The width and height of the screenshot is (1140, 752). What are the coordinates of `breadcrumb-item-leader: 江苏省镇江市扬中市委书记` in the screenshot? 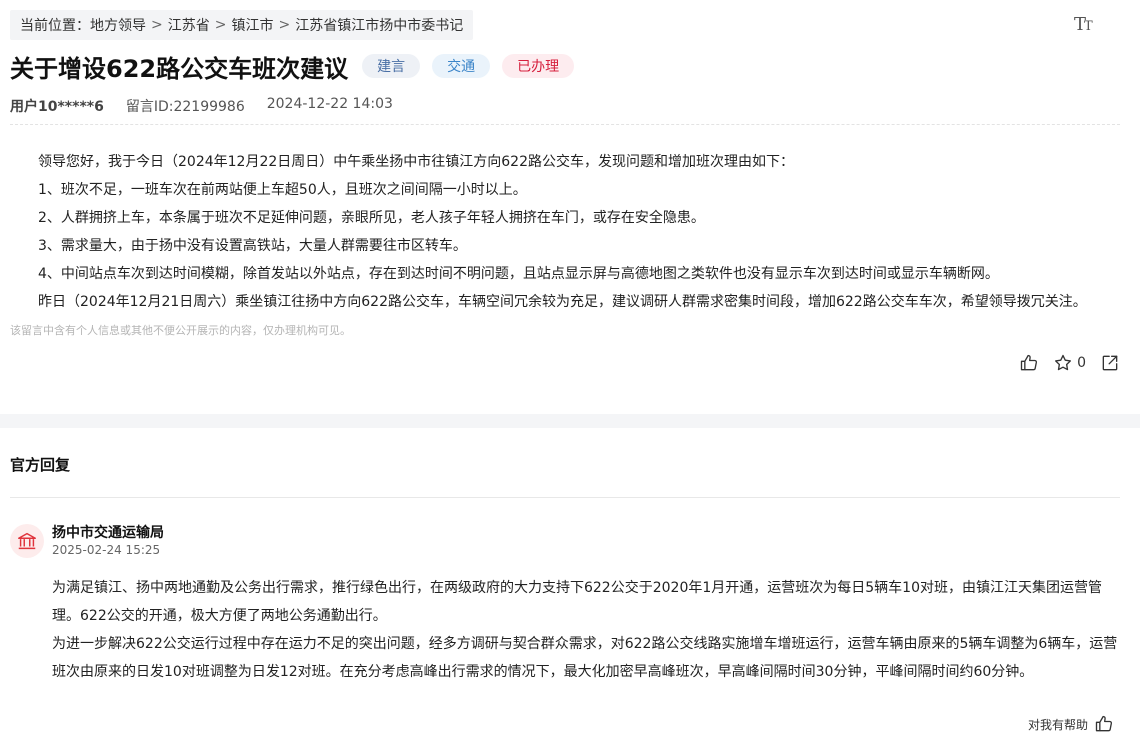 It's located at (379, 25).